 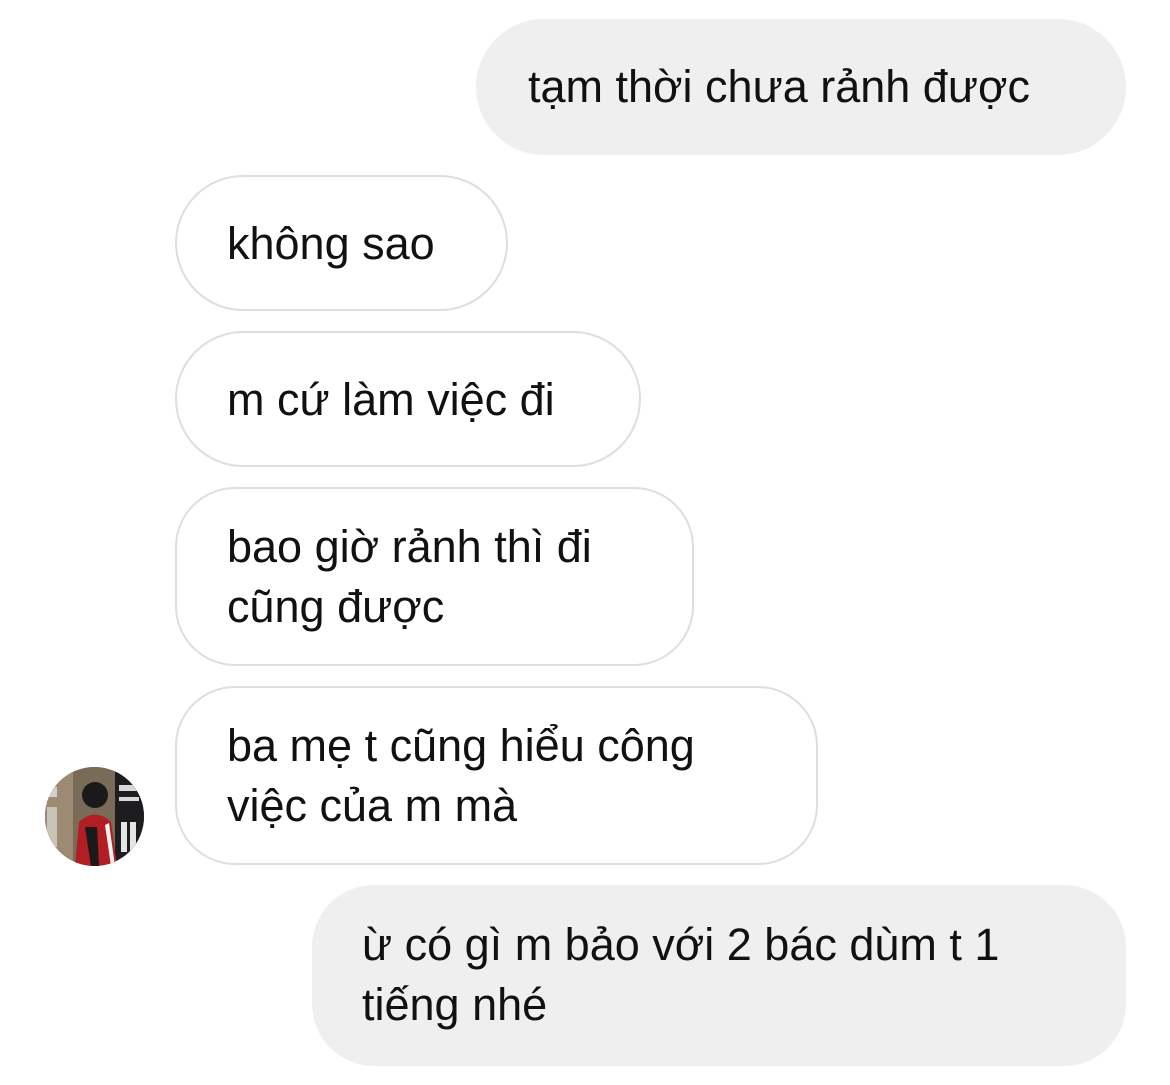 I want to click on sent-message-bubble: tạm thời chưa rảnh được, so click(x=801, y=87).